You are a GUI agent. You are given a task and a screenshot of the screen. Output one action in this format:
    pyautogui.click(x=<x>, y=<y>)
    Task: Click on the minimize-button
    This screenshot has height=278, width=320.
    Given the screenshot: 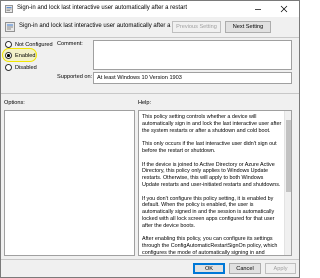 What is the action you would take?
    pyautogui.click(x=258, y=9)
    